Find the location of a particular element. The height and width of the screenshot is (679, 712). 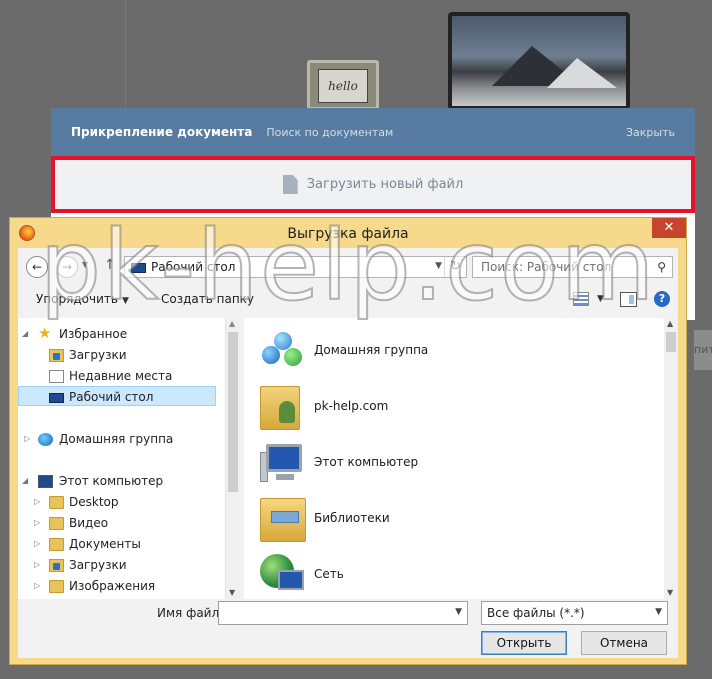

forward-button: → is located at coordinates (67, 267).